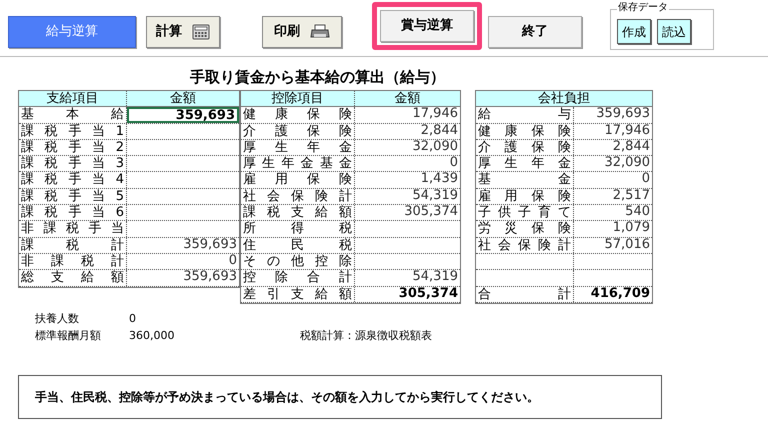 This screenshot has height=442, width=768. Describe the element at coordinates (631, 196) in the screenshot. I see `table-cell-text: 2,517` at that location.